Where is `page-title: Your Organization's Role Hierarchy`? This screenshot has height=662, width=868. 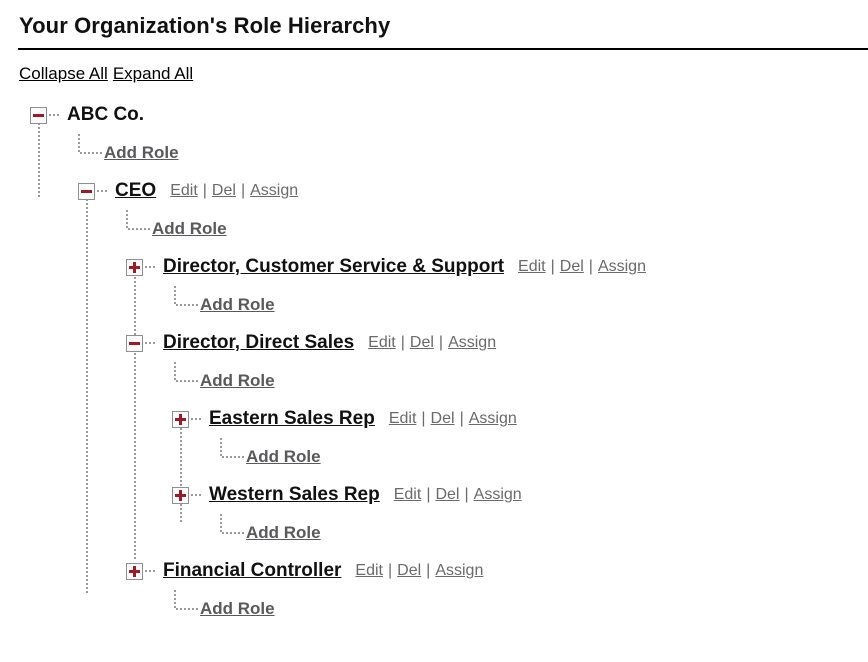 page-title: Your Organization's Role Hierarchy is located at coordinates (205, 25).